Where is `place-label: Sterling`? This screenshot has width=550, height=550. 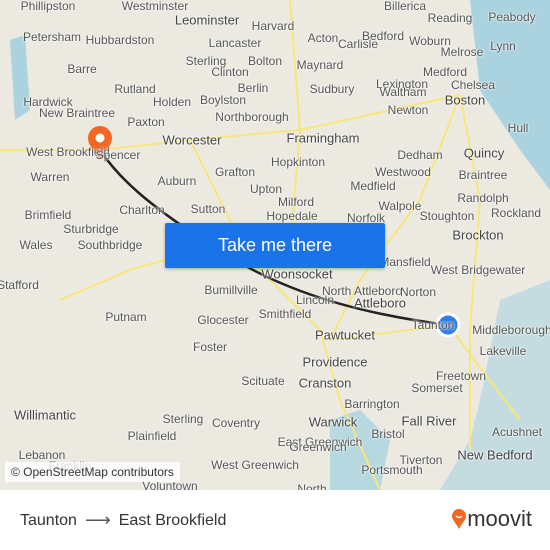 place-label: Sterling is located at coordinates (183, 419).